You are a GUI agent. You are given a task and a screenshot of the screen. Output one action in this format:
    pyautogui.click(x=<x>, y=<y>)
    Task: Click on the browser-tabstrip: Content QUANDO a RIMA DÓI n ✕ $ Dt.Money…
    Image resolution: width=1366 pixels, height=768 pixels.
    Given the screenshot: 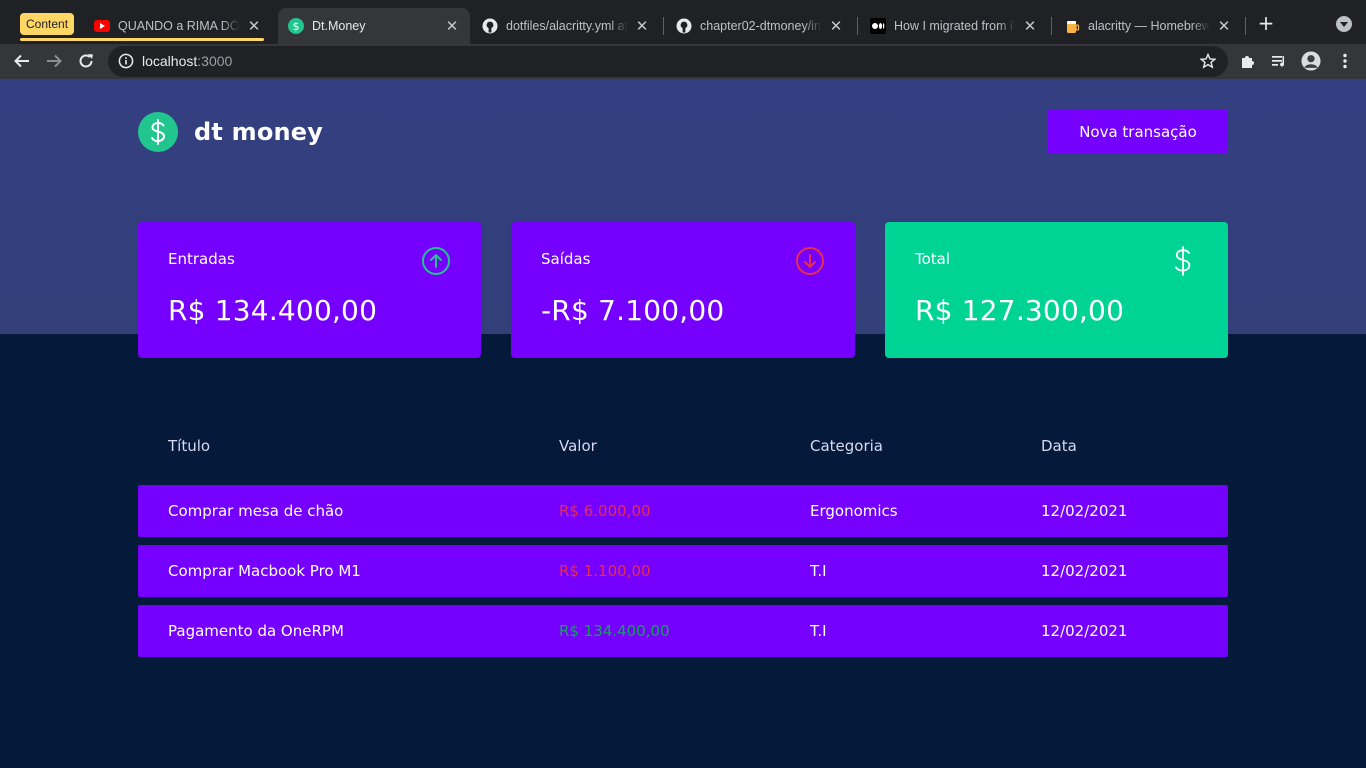 What is the action you would take?
    pyautogui.click(x=683, y=22)
    